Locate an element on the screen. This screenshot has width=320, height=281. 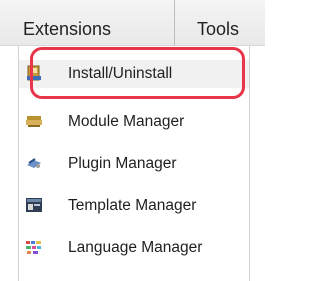
highlight-outline is located at coordinates (137, 73).